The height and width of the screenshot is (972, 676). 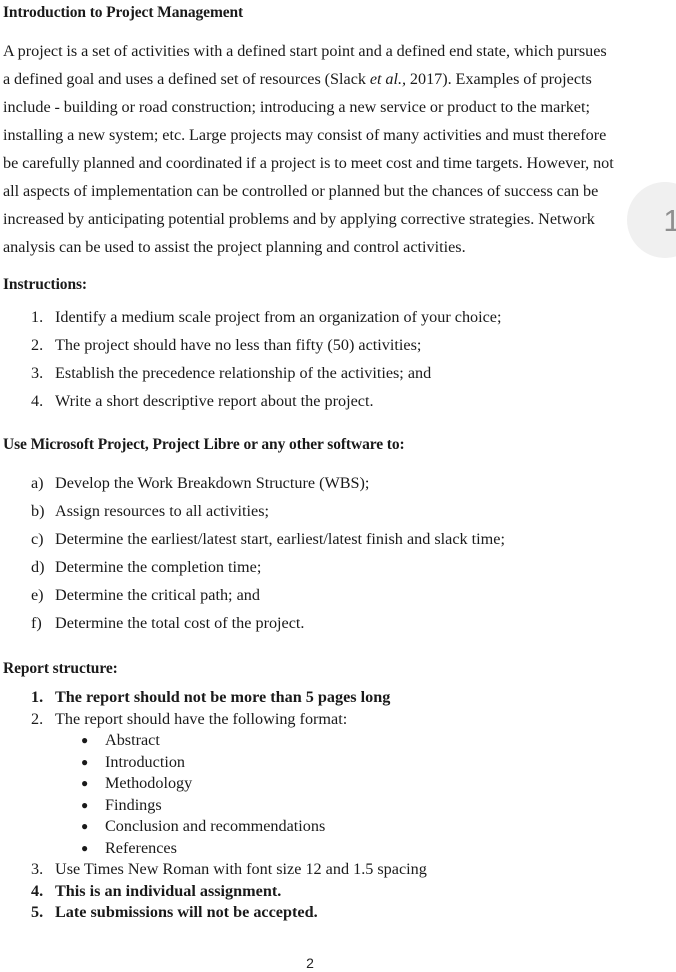 I want to click on list-item: ● References, so click(x=365, y=849).